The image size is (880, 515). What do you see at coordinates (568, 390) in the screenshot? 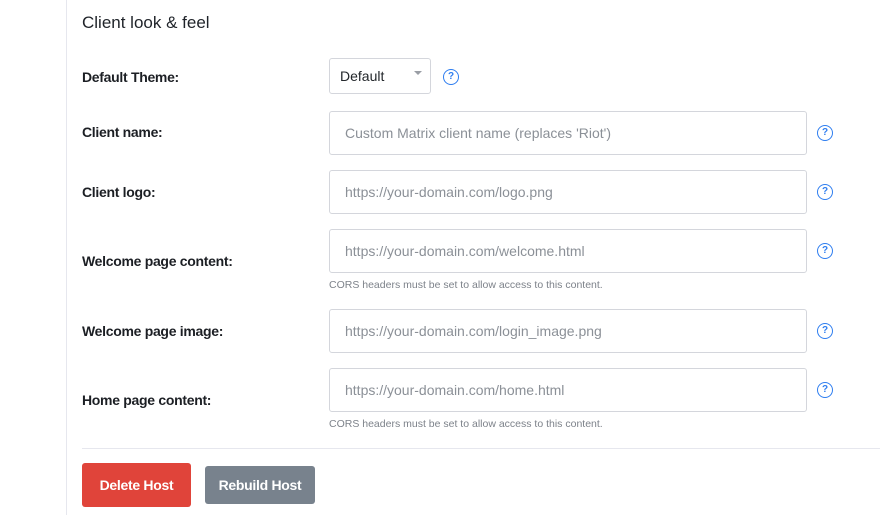
I see `home-content-input` at bounding box center [568, 390].